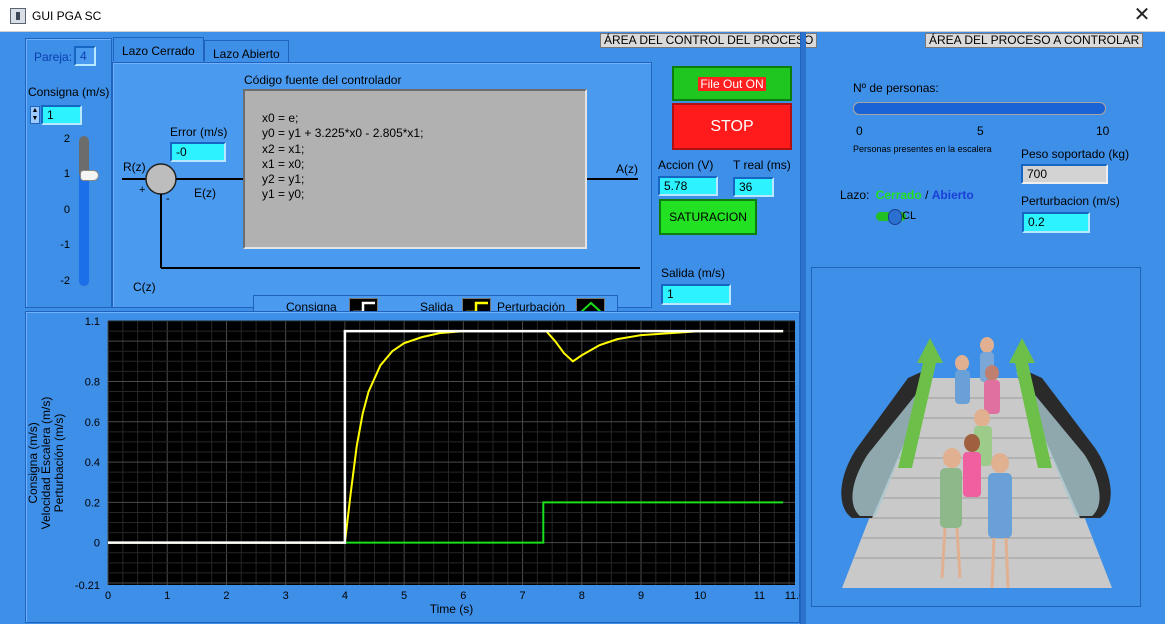 Image resolution: width=1165 pixels, height=624 pixels. What do you see at coordinates (323, 80) in the screenshot?
I see `code-title: Código fuente del controlador` at bounding box center [323, 80].